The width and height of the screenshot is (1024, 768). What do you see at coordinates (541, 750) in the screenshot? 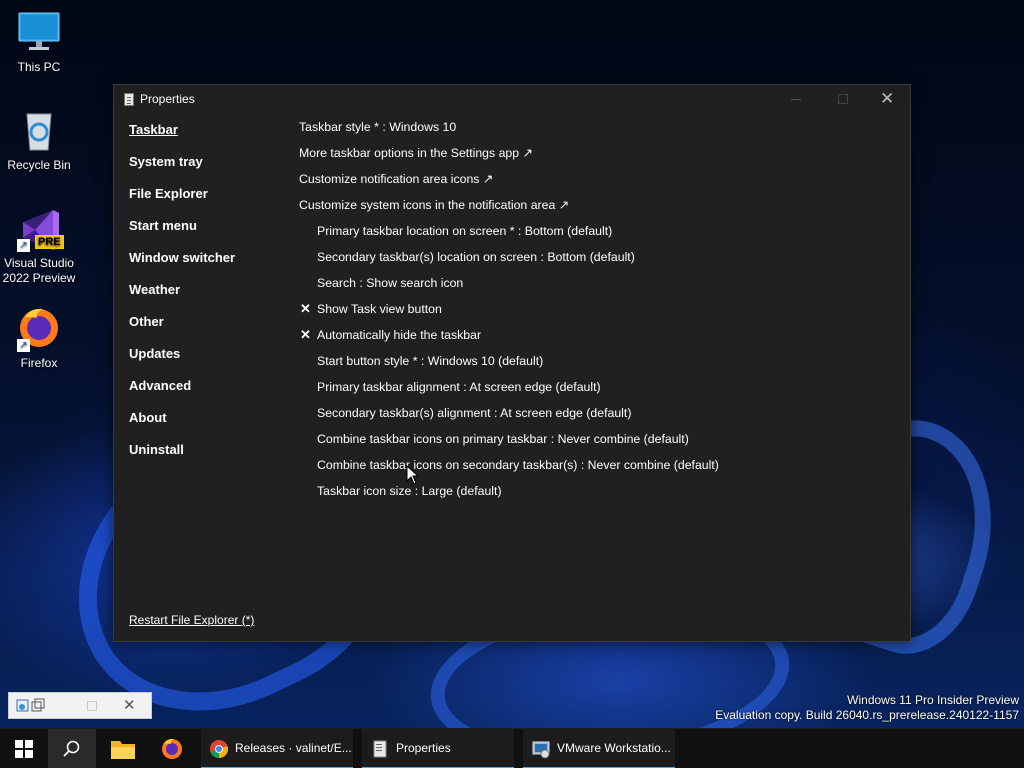
I see `vmware-icon` at bounding box center [541, 750].